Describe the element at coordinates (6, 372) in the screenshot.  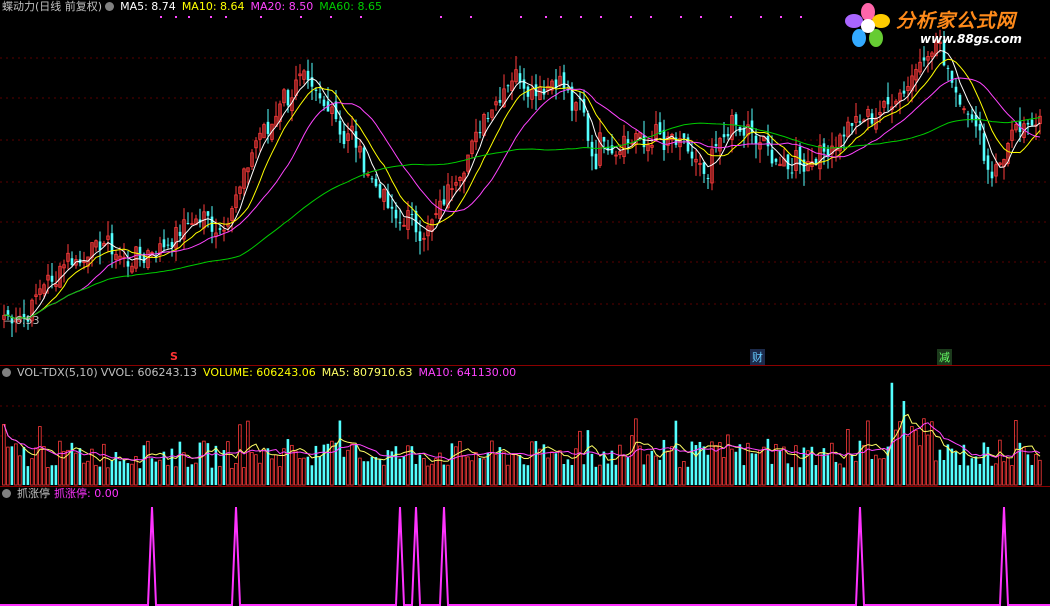
I see `volume-settings-icon` at that location.